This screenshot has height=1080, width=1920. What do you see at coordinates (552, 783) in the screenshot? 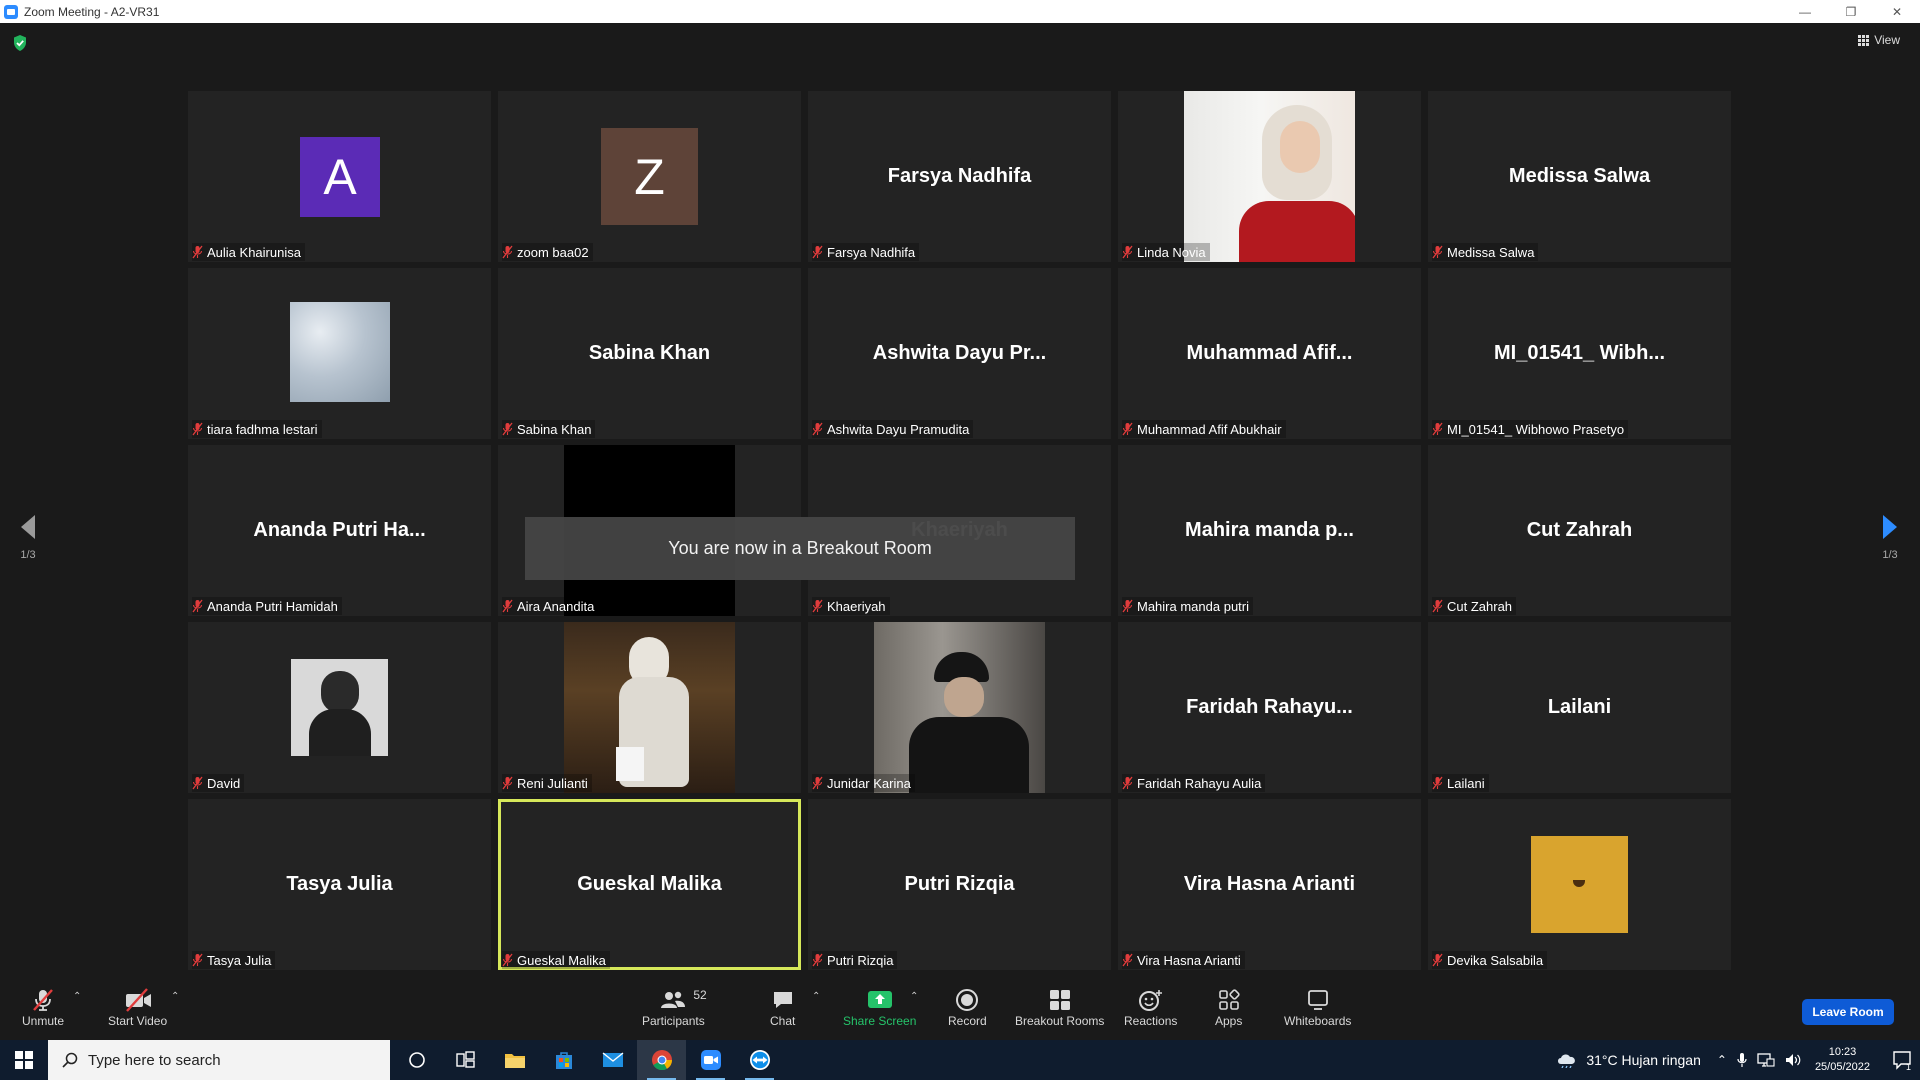
I see `participant-name: Reni Julianti` at bounding box center [552, 783].